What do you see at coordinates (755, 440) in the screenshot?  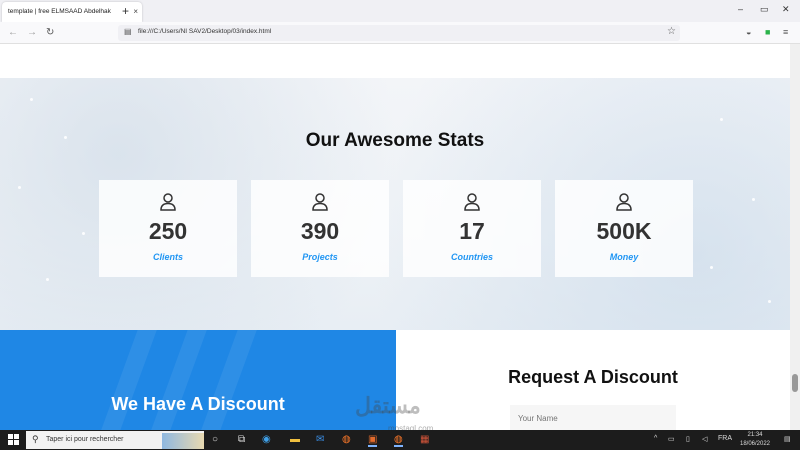 I see `taskbar-clock: 21:34 18/06/2022` at bounding box center [755, 440].